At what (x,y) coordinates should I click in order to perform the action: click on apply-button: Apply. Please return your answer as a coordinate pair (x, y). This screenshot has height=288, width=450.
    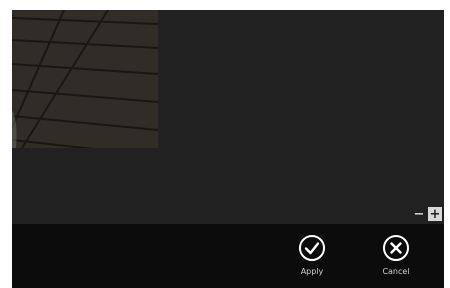
    Looking at the image, I should click on (312, 255).